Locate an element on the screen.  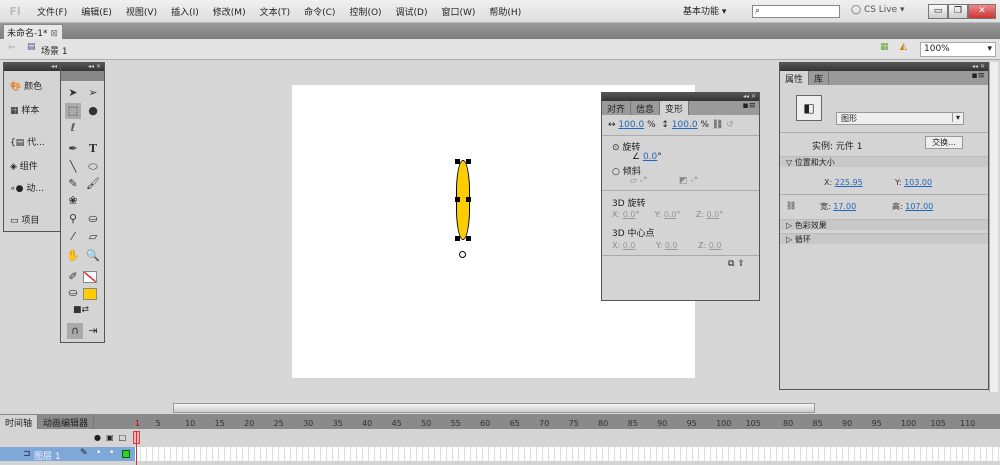
layer-color-swatch is located at coordinates (126, 454).